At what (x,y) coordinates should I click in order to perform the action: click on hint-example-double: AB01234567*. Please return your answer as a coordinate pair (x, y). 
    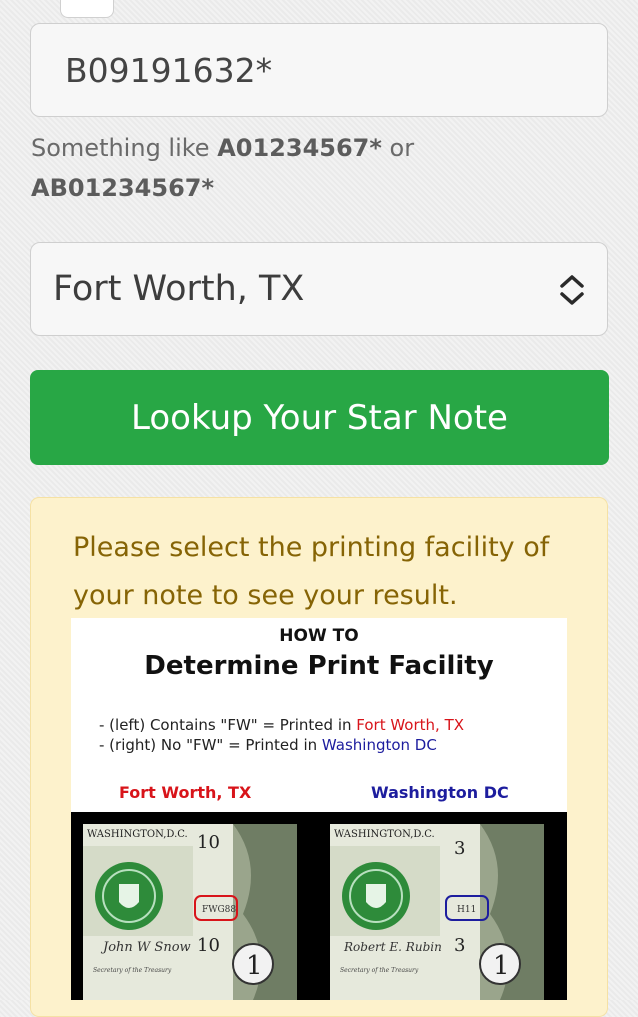
    Looking at the image, I should click on (123, 188).